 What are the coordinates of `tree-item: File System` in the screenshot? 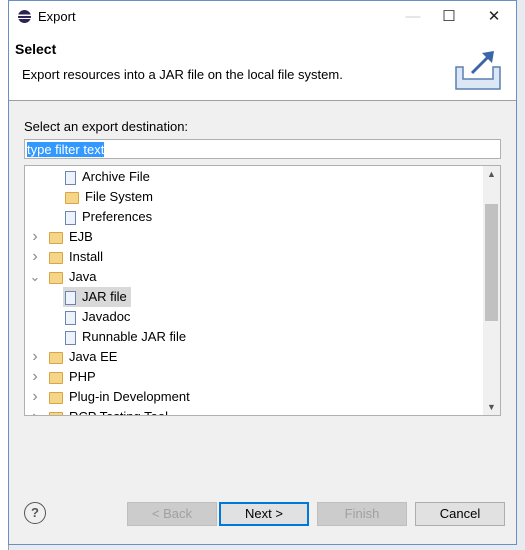 It's located at (111, 197).